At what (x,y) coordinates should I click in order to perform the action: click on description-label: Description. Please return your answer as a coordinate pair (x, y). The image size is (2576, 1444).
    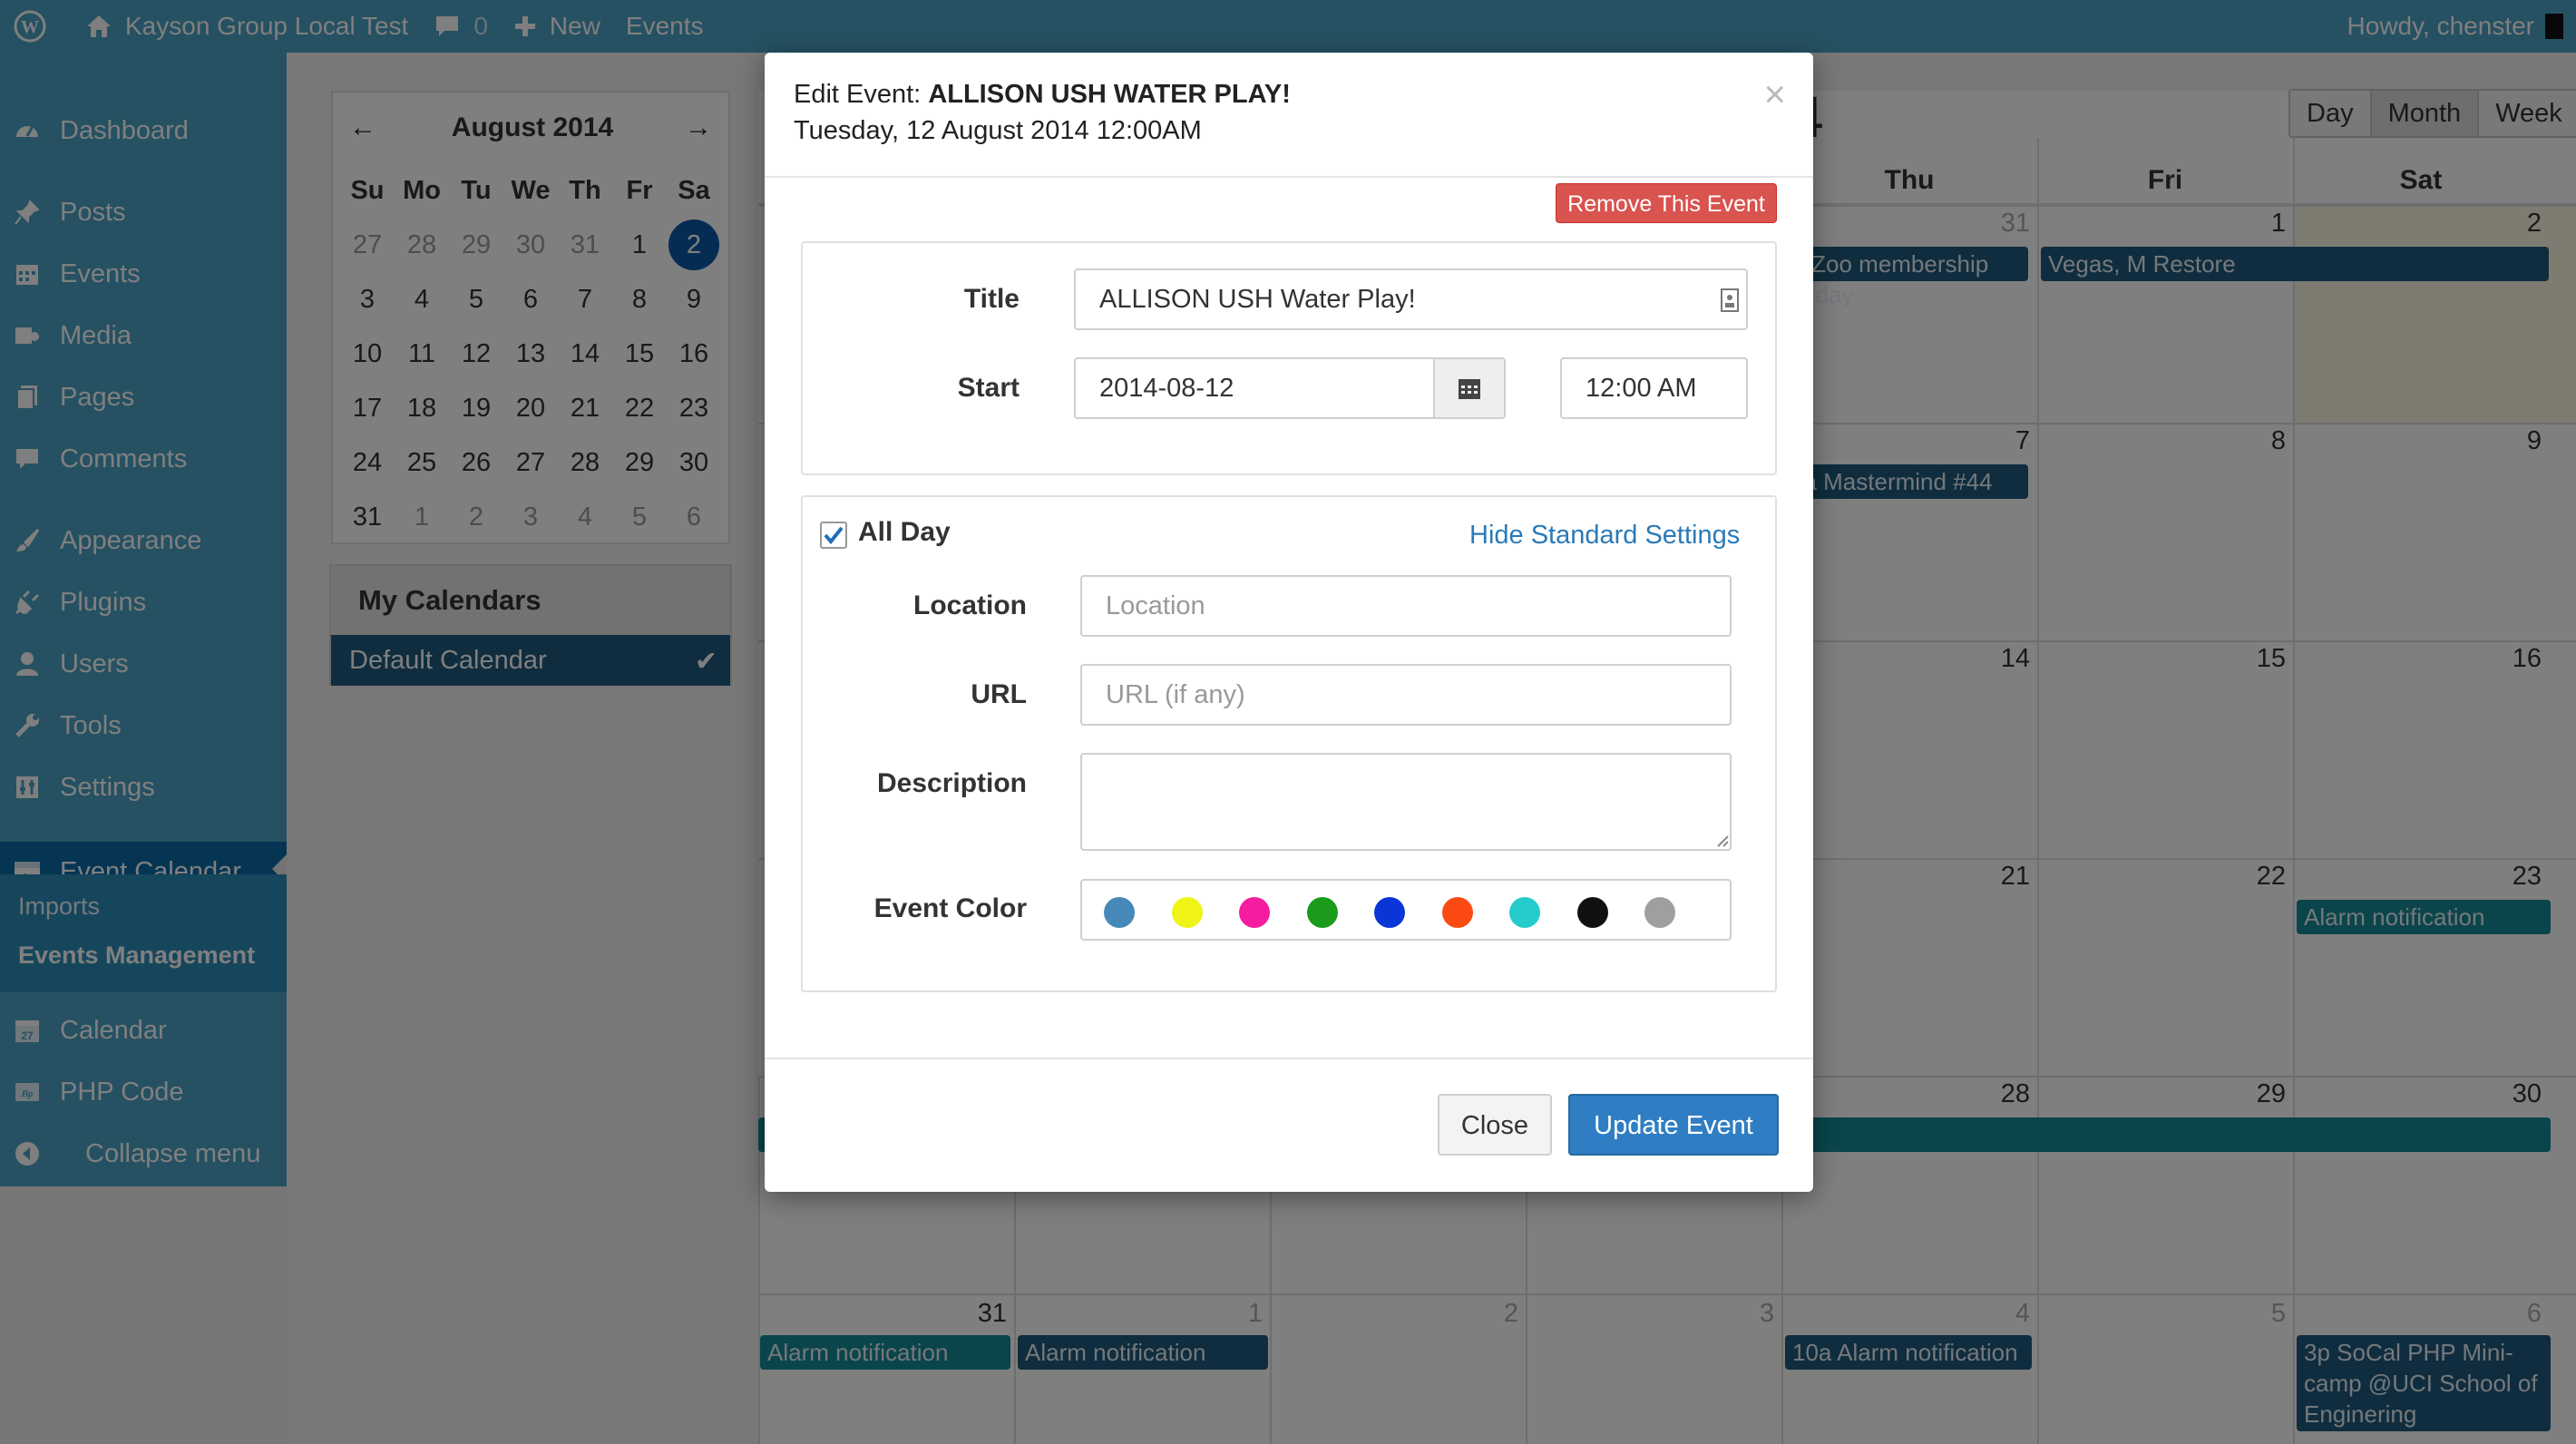
    Looking at the image, I should click on (951, 783).